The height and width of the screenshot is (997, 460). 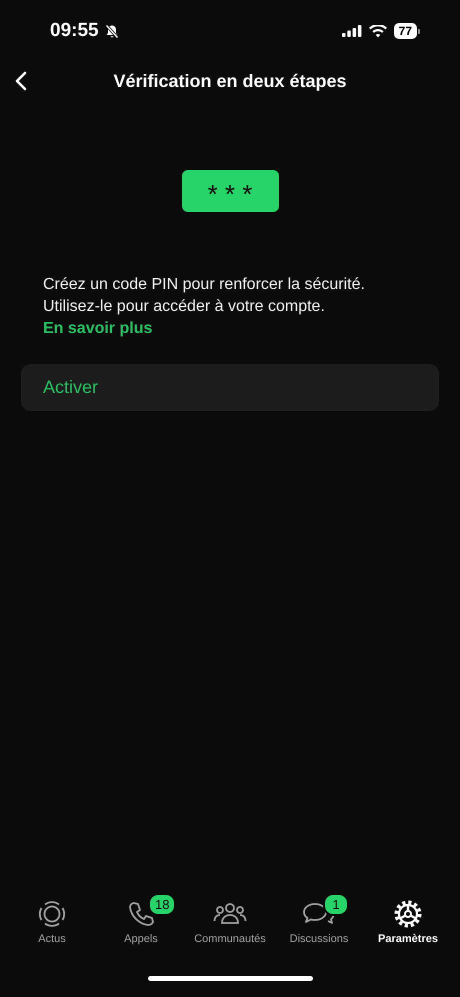 I want to click on learn-more-link: En savoir plus, so click(x=97, y=328).